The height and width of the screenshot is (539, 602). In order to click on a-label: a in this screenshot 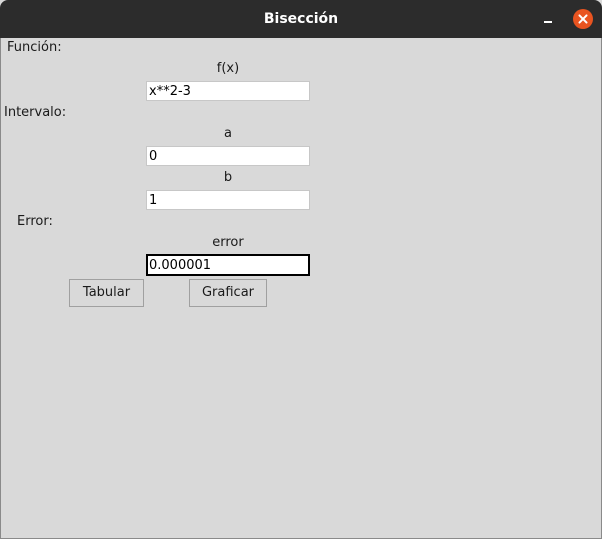, I will do `click(228, 133)`.